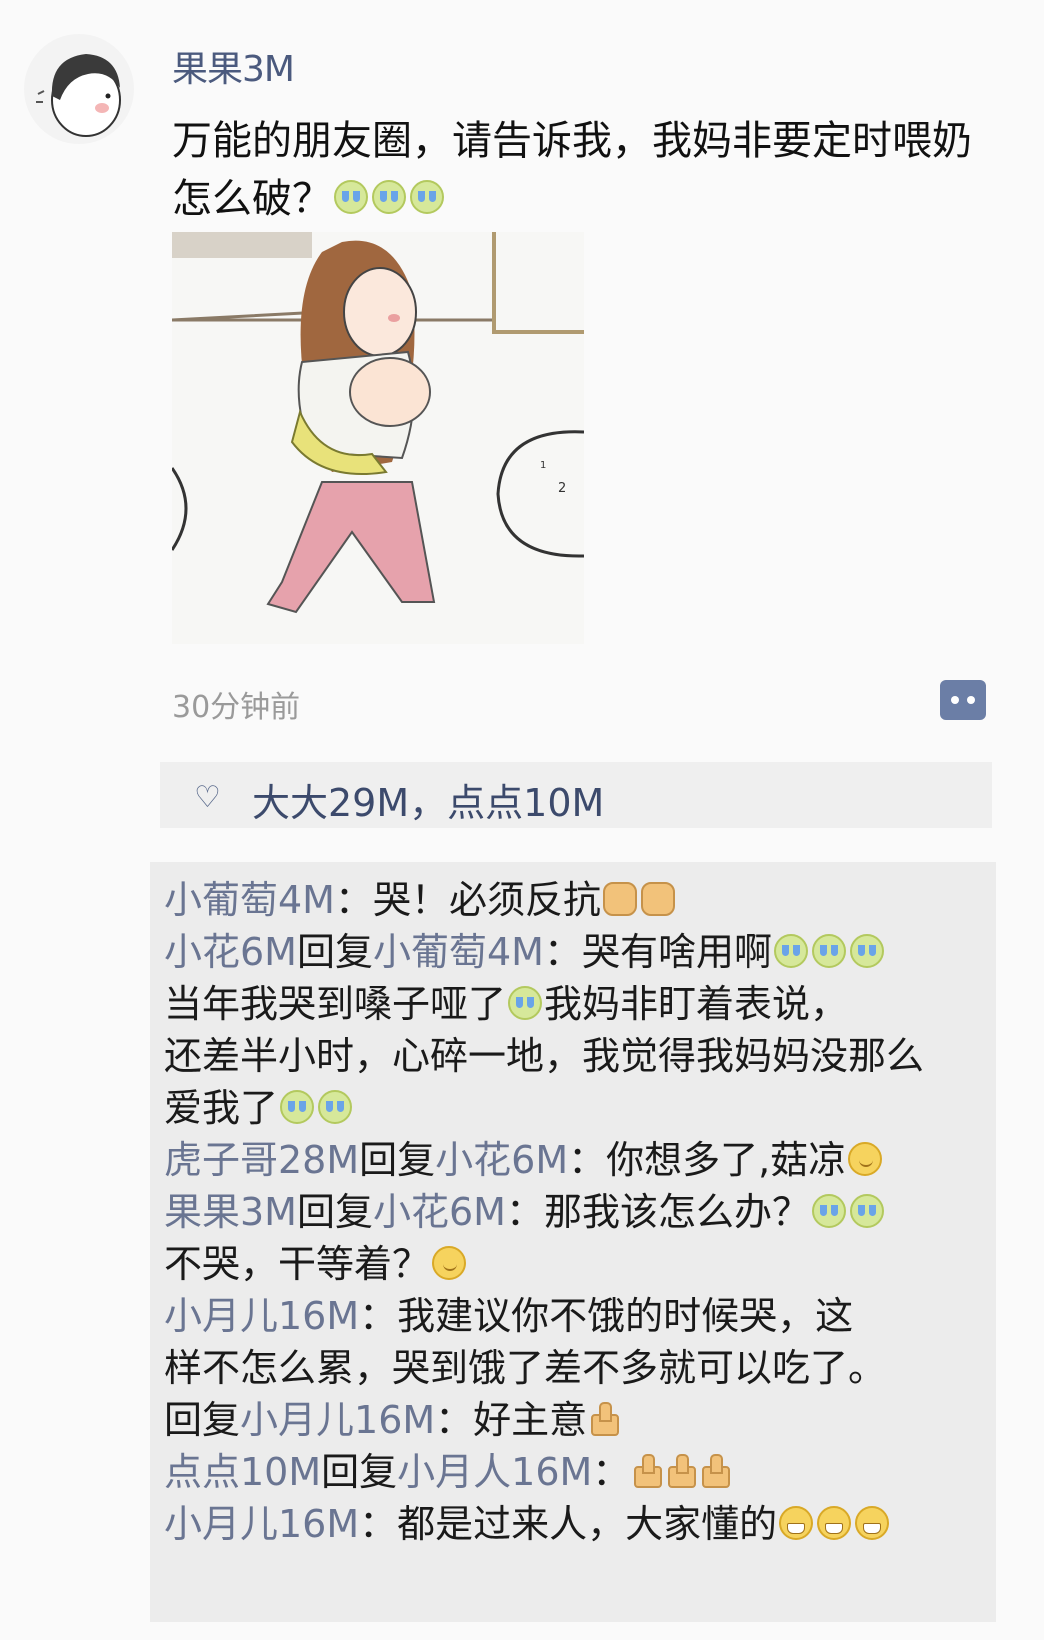 The image size is (1044, 1640). What do you see at coordinates (207, 797) in the screenshot?
I see `heart-icon: ♡` at bounding box center [207, 797].